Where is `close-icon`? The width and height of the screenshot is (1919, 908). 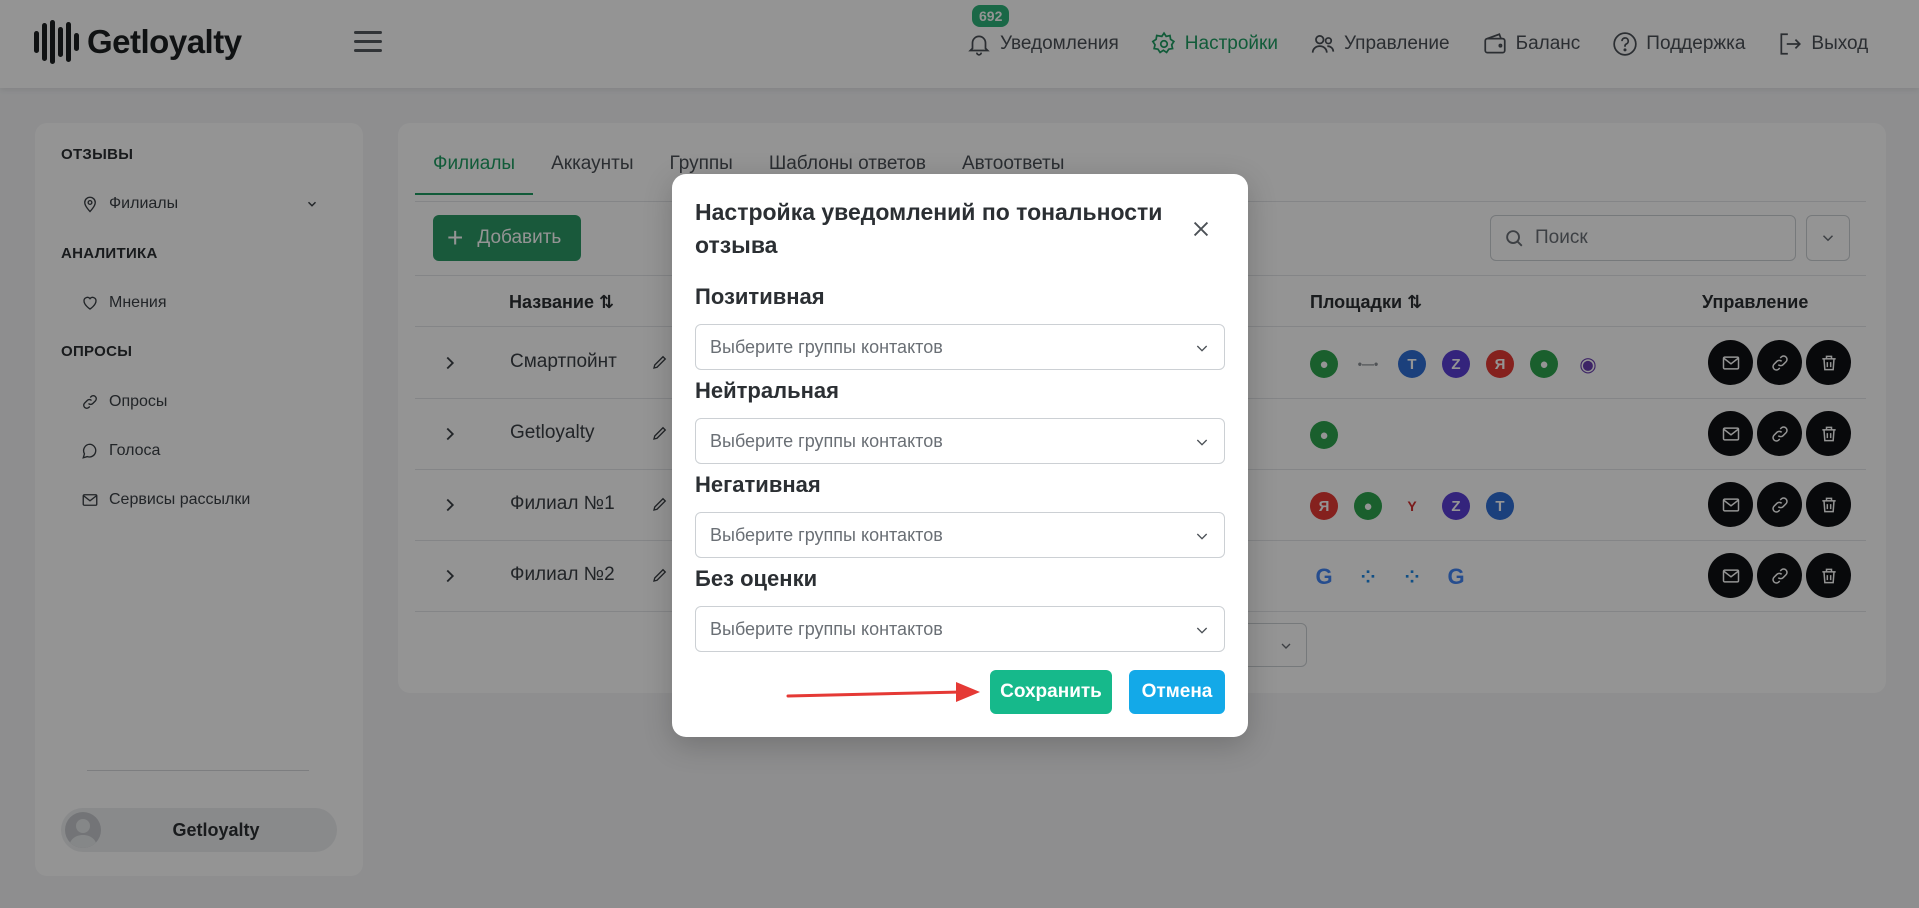
close-icon is located at coordinates (1201, 229).